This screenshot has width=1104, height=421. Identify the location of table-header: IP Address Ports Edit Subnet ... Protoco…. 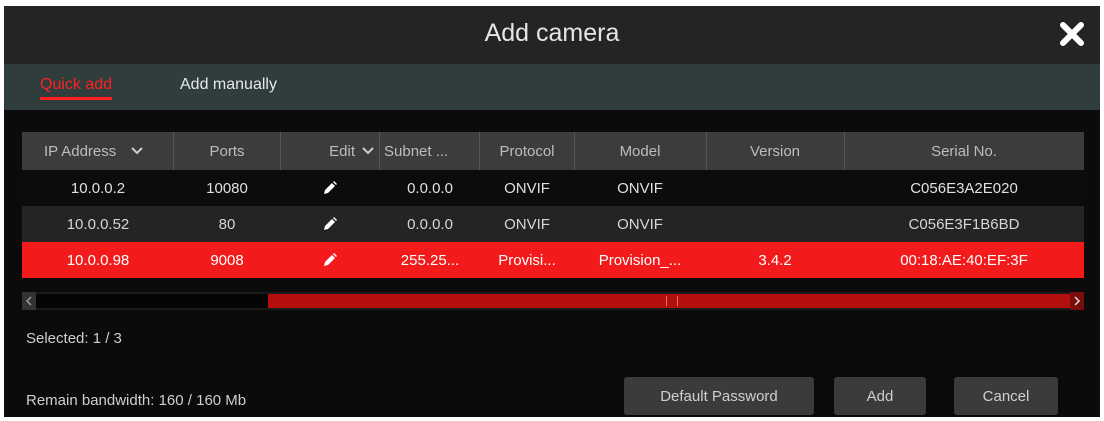
(553, 151).